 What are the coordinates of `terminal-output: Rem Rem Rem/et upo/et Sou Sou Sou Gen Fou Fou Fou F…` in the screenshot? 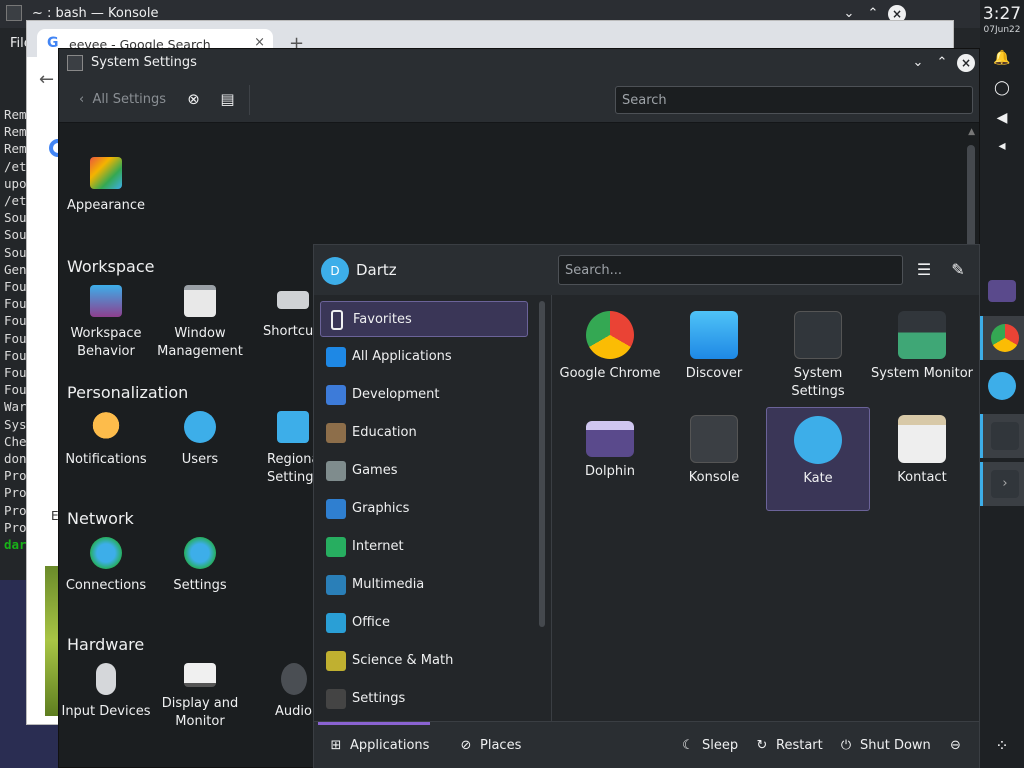 It's located at (15, 329).